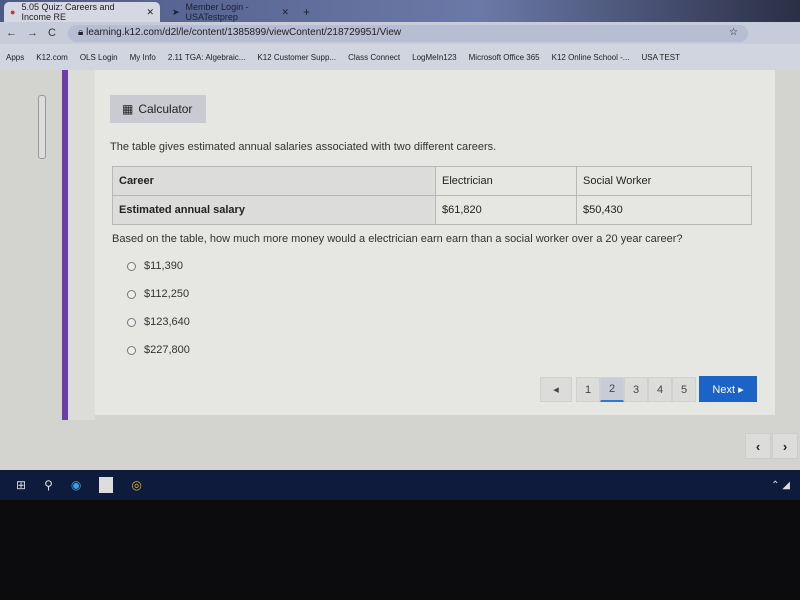 This screenshot has width=800, height=600. What do you see at coordinates (48, 485) in the screenshot?
I see `search-icon: ⚲` at bounding box center [48, 485].